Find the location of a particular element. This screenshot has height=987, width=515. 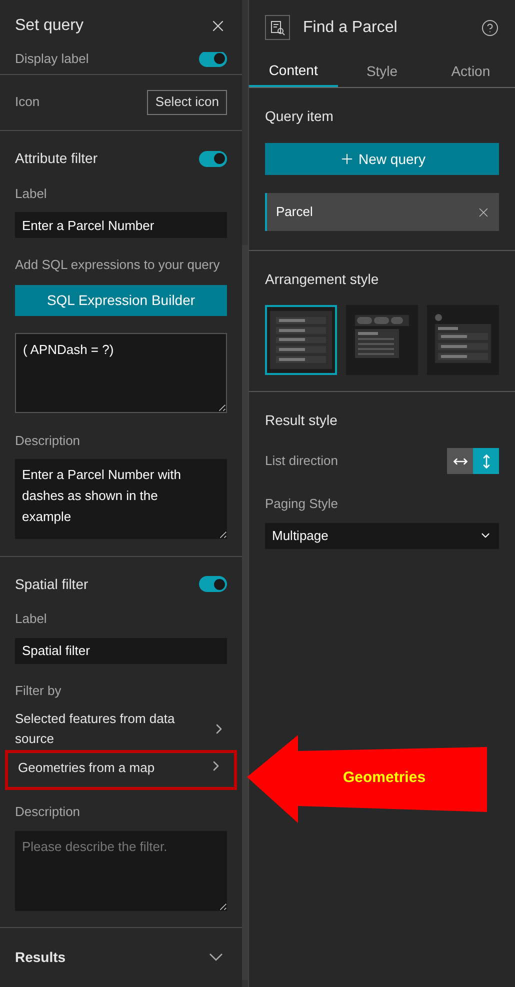

filter-option: Geometries from a map is located at coordinates (121, 770).